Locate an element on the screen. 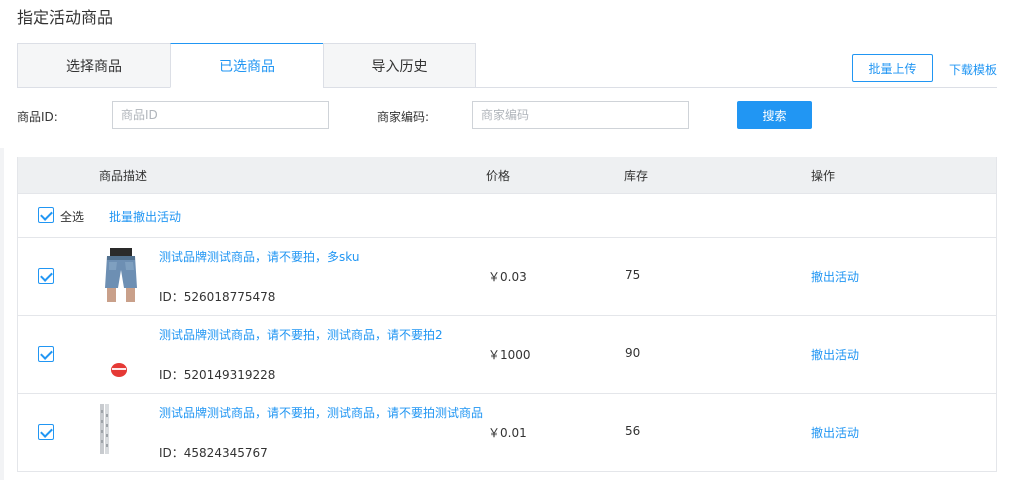 This screenshot has width=1009, height=480. product-price: ￥0.01 is located at coordinates (507, 433).